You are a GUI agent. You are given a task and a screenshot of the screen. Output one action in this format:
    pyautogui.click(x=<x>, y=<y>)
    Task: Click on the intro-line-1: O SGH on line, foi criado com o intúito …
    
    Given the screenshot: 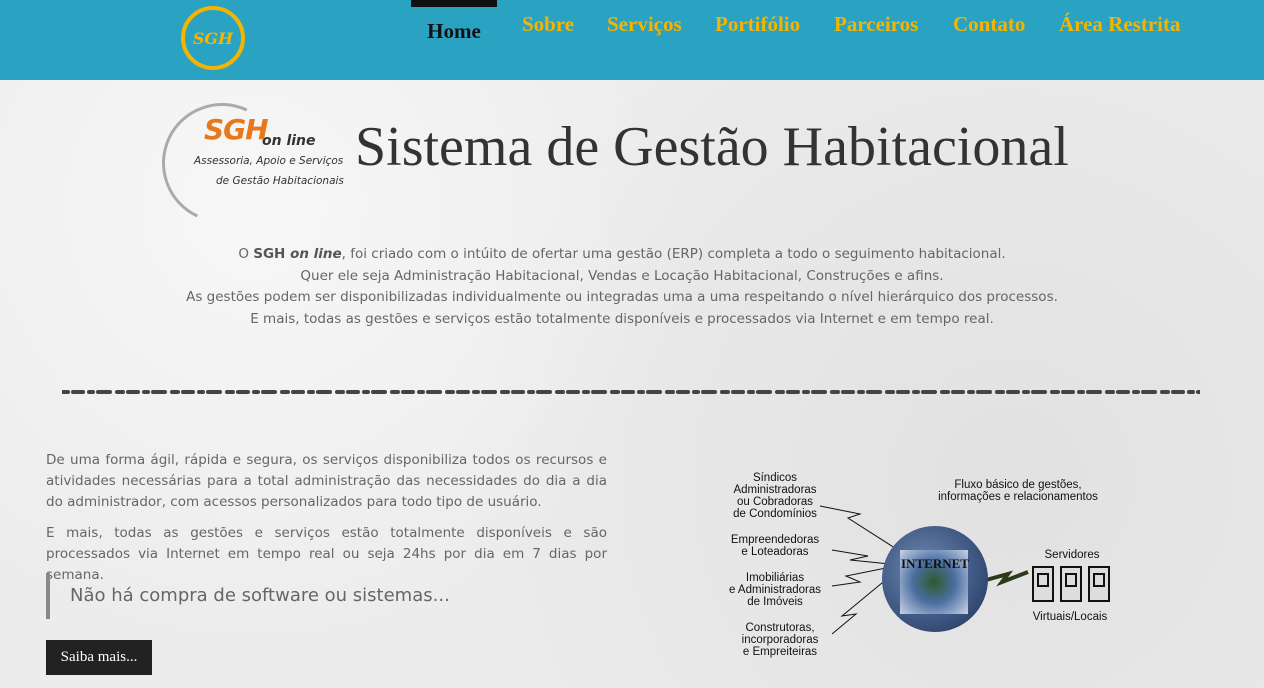 What is the action you would take?
    pyautogui.click(x=622, y=255)
    